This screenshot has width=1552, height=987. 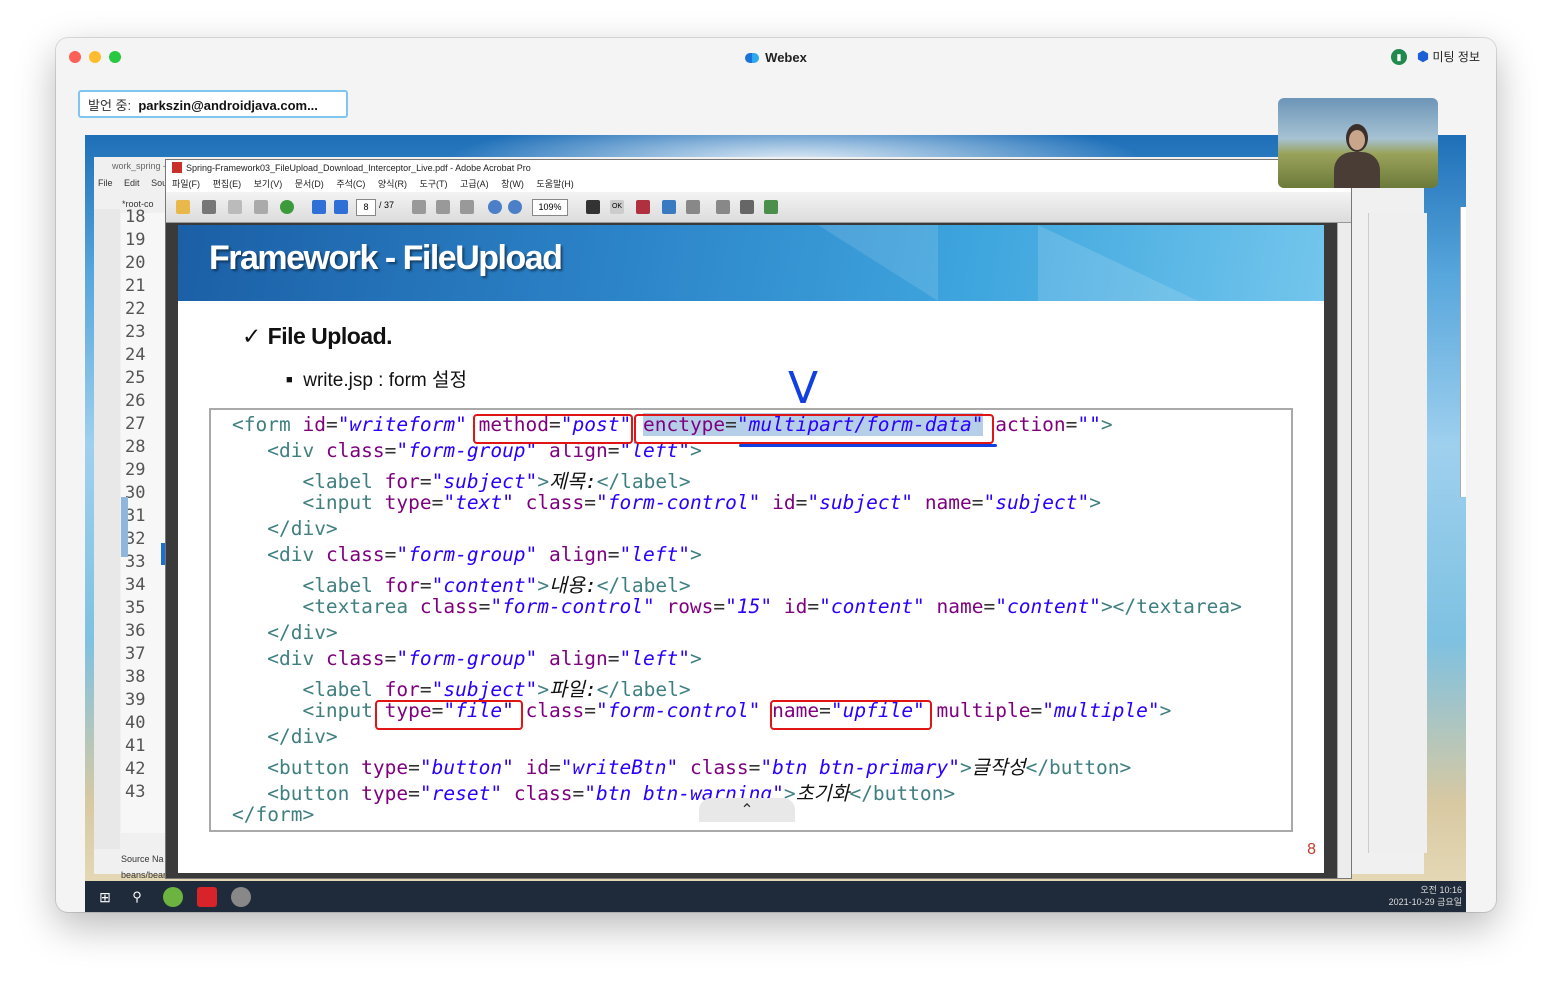 I want to click on tab-namespaces: Na, so click(x=158, y=859).